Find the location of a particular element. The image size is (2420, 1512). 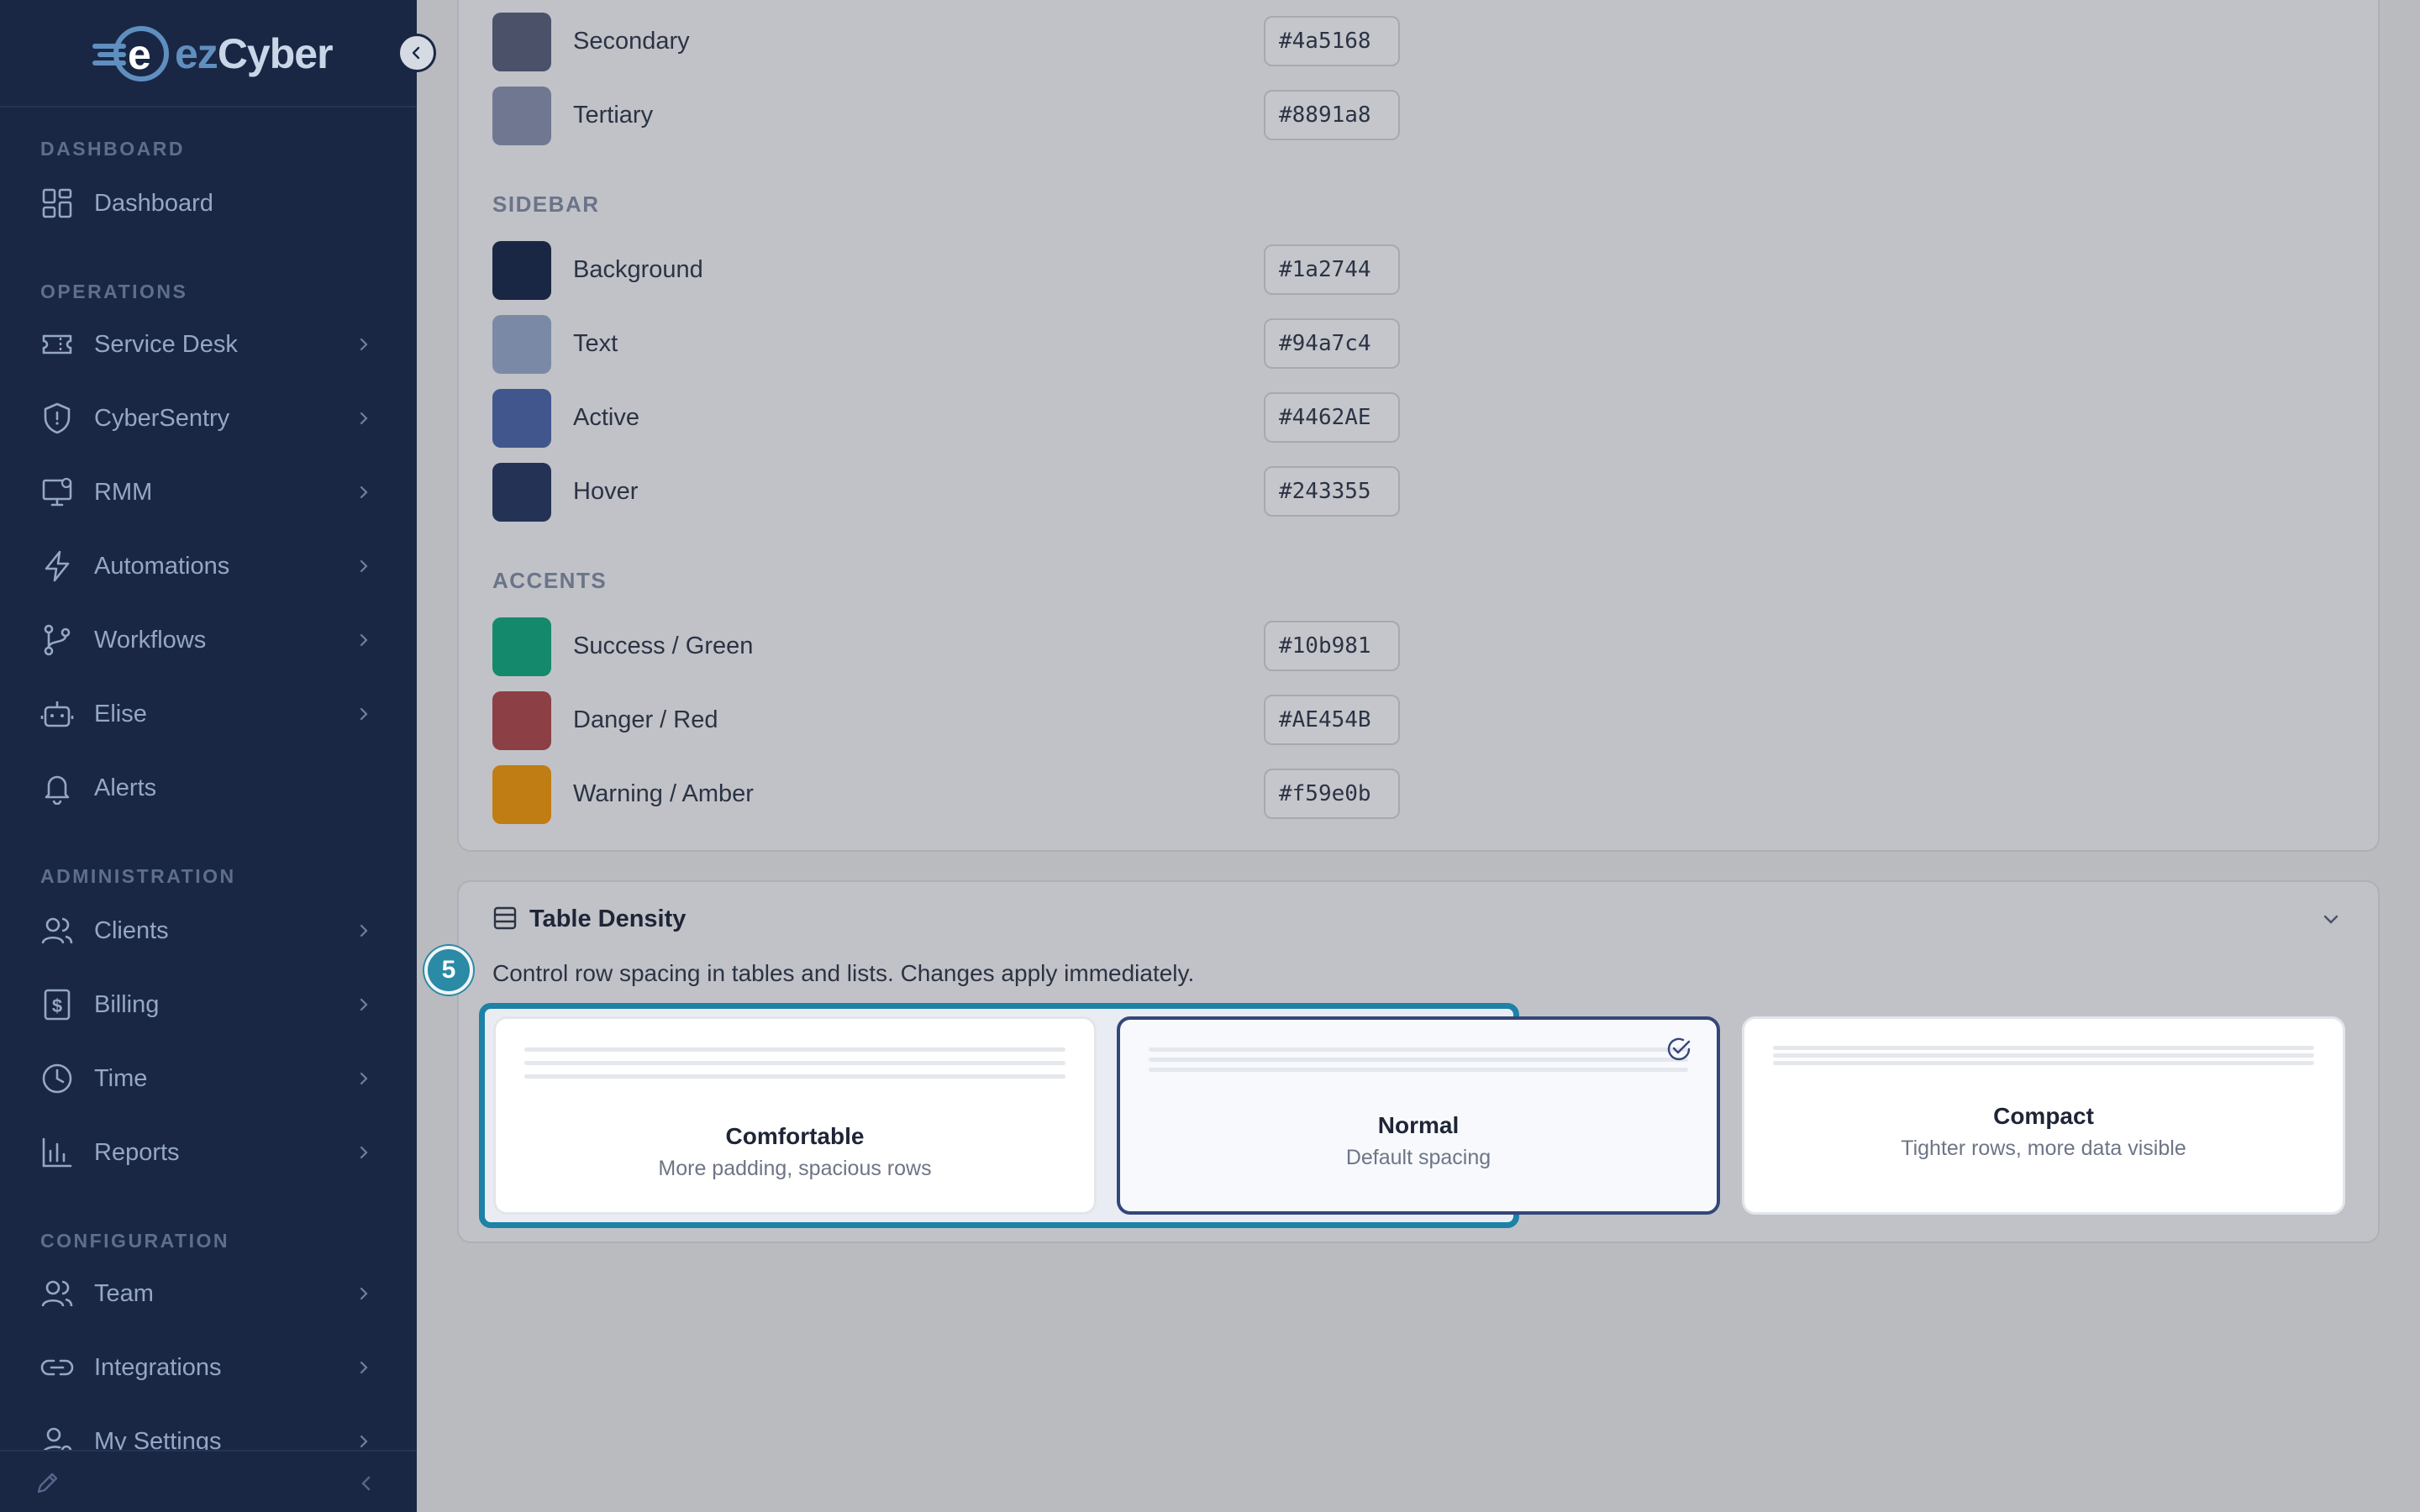

sidebar-item-cybersentry: CyberSentry is located at coordinates (208, 418).